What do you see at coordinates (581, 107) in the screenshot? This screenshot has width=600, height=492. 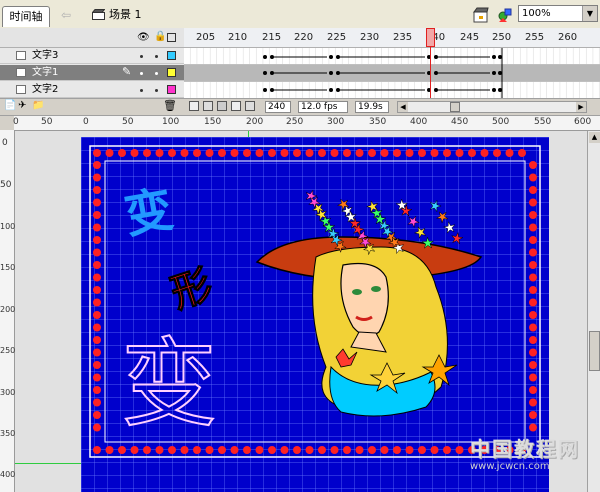 I see `scroll-right-icon: ▶` at bounding box center [581, 107].